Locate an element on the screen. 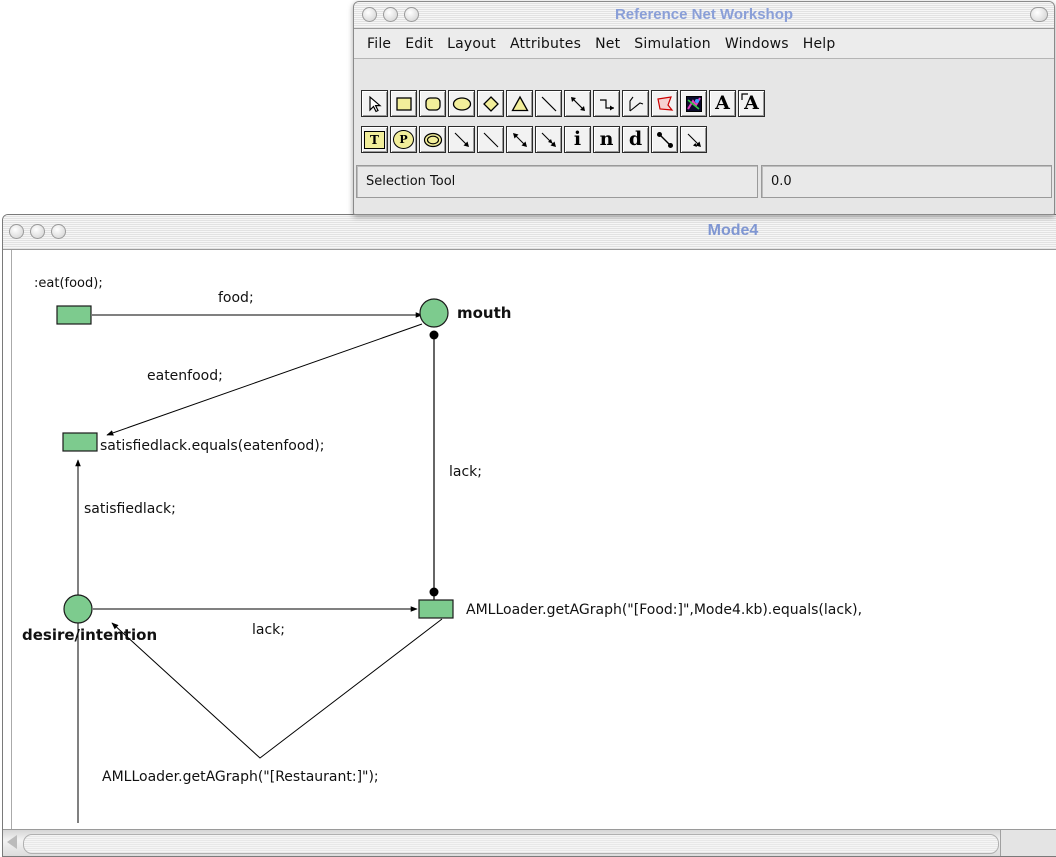 Image resolution: width=1056 pixels, height=857 pixels. transition-tool-glyph: T is located at coordinates (374, 139).